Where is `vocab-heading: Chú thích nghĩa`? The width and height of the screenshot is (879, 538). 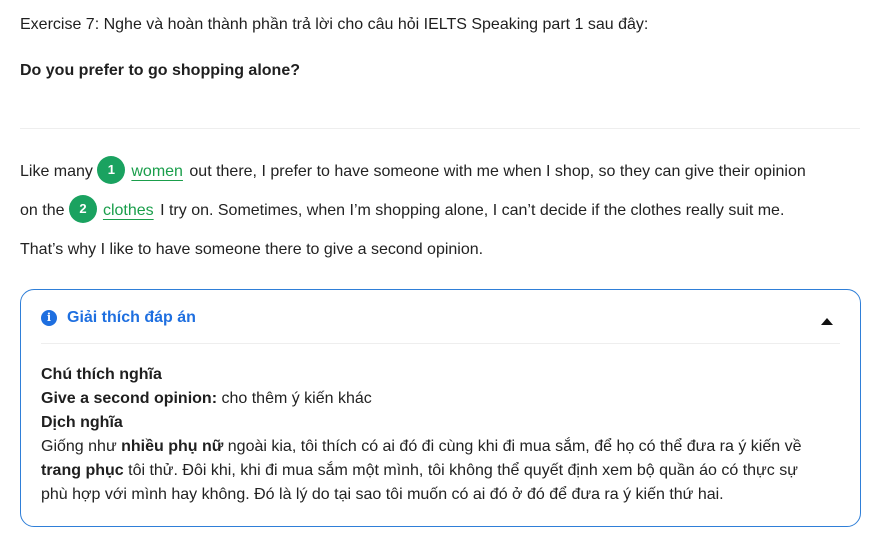 vocab-heading: Chú thích nghĩa is located at coordinates (101, 374).